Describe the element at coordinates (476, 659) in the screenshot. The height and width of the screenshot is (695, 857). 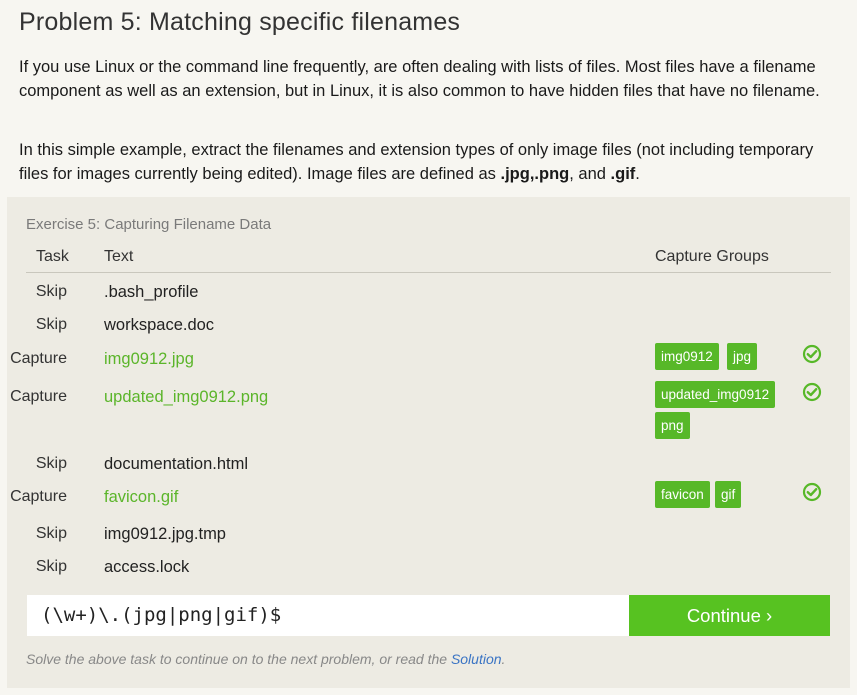
I see `solution-link: Solution` at that location.